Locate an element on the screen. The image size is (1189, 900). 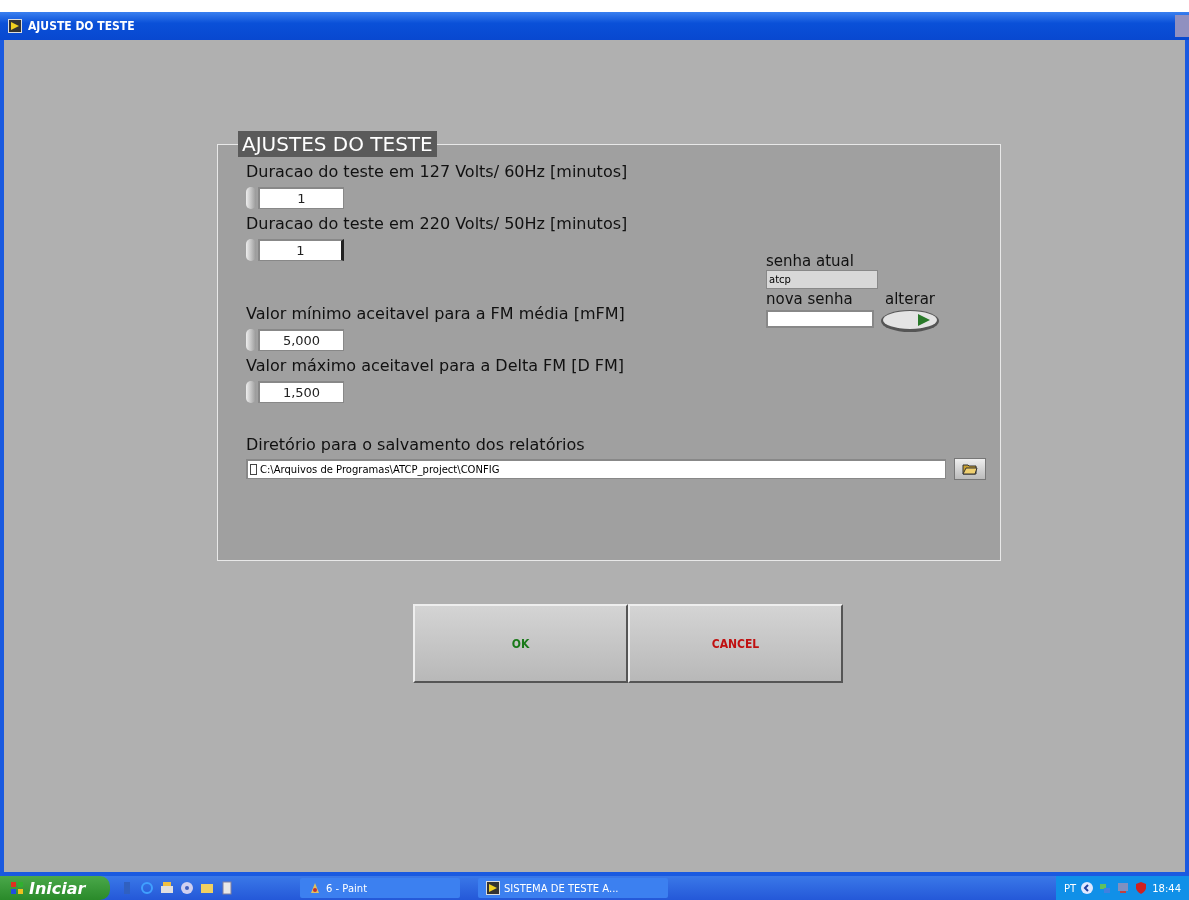
shield-icon is located at coordinates (1141, 888).